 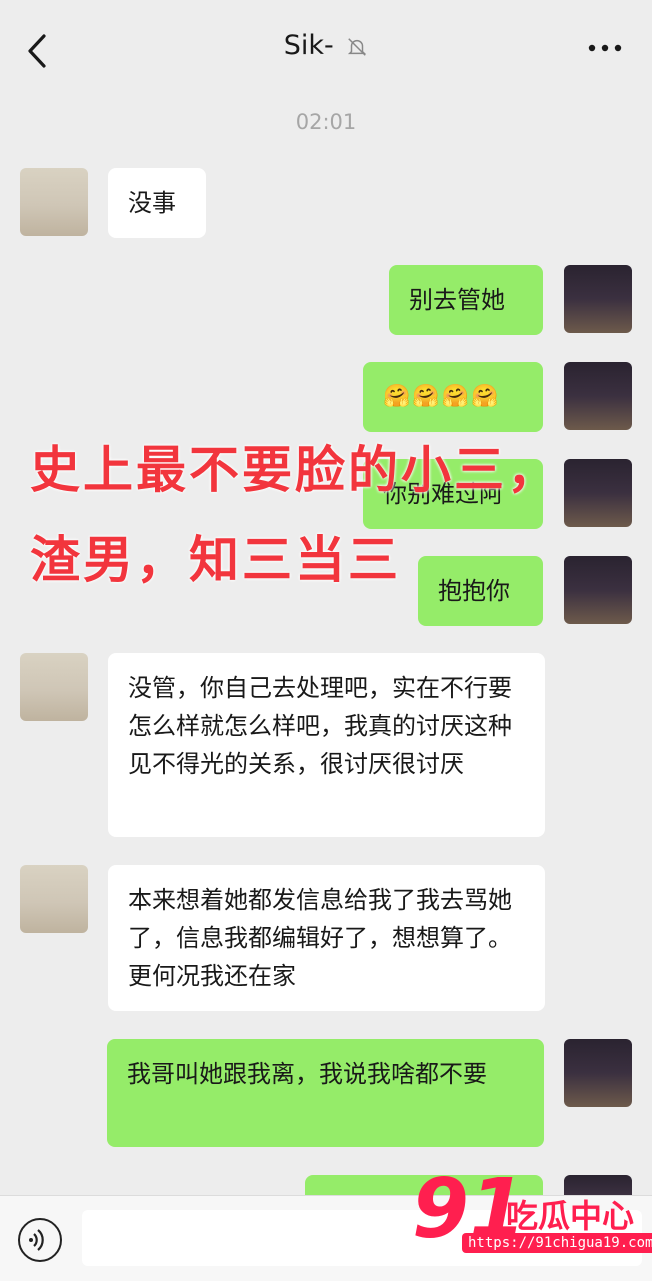 What do you see at coordinates (357, 46) in the screenshot?
I see `bell-off-icon` at bounding box center [357, 46].